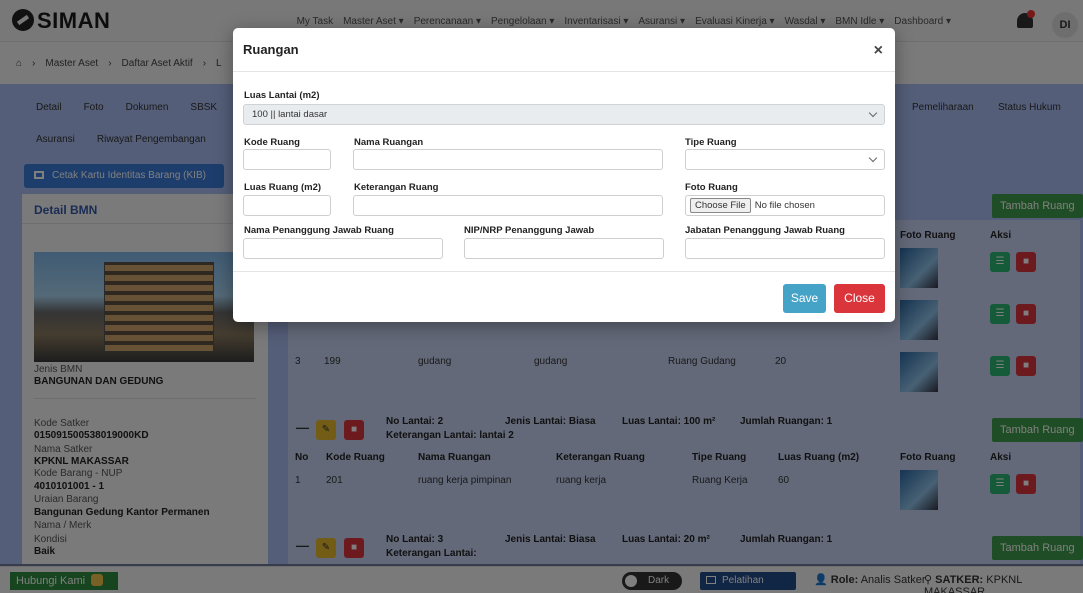 The image size is (1083, 593). I want to click on tipe-ruang-label: Tipe Ruang, so click(711, 142).